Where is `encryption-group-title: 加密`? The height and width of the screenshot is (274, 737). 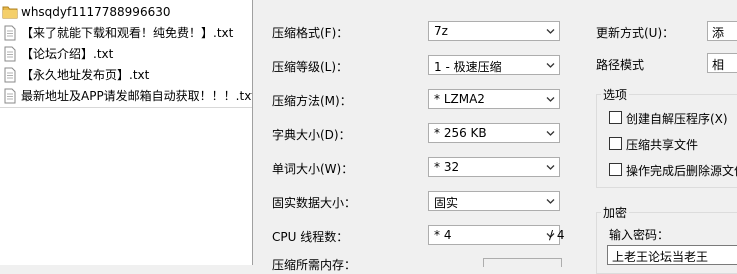 encryption-group-title: 加密 is located at coordinates (615, 212).